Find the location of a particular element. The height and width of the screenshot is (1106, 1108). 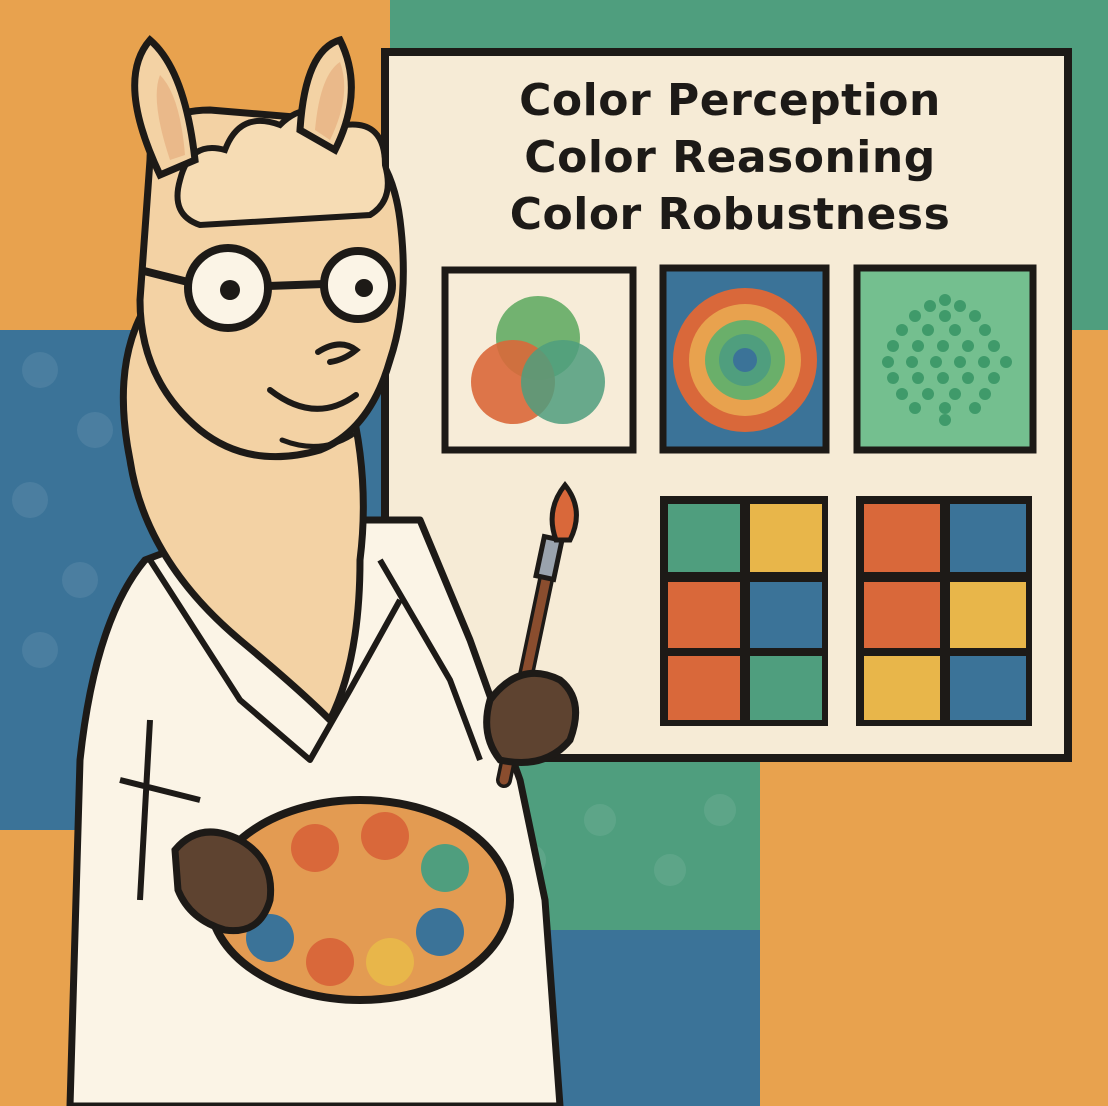

color-grid-tile-right is located at coordinates (944, 611).